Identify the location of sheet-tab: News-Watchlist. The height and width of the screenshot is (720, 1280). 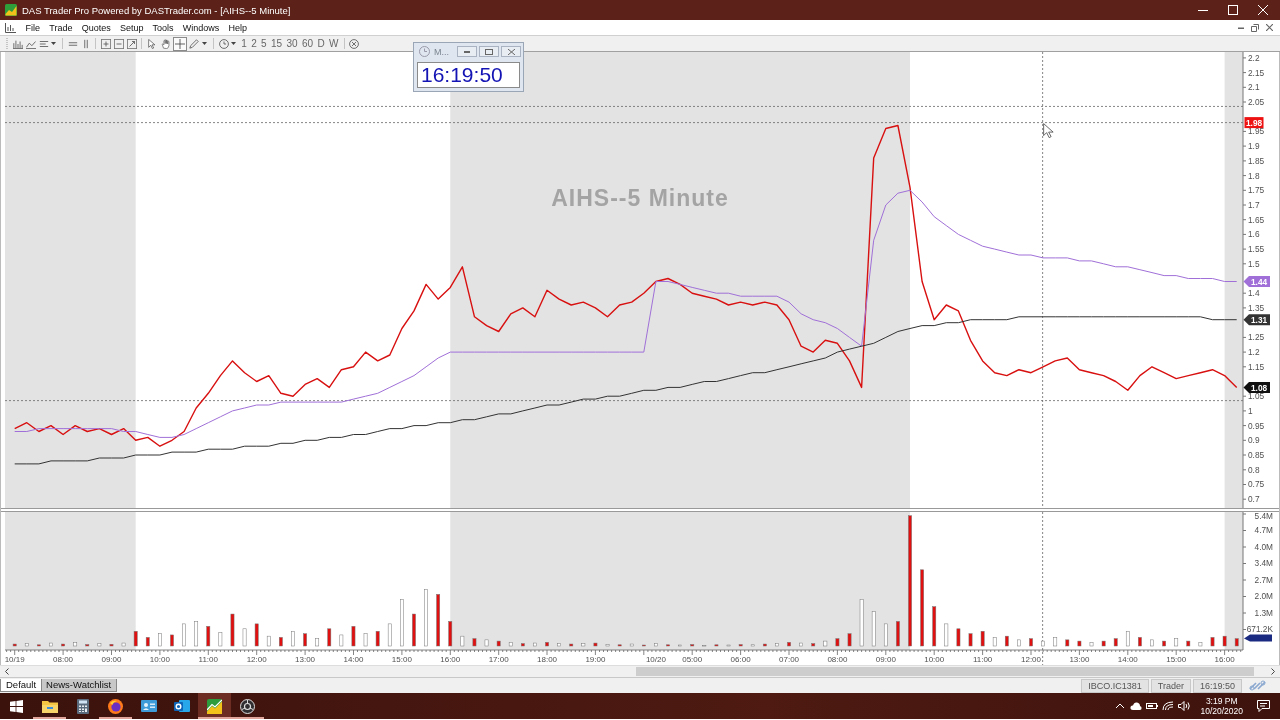
(79, 685).